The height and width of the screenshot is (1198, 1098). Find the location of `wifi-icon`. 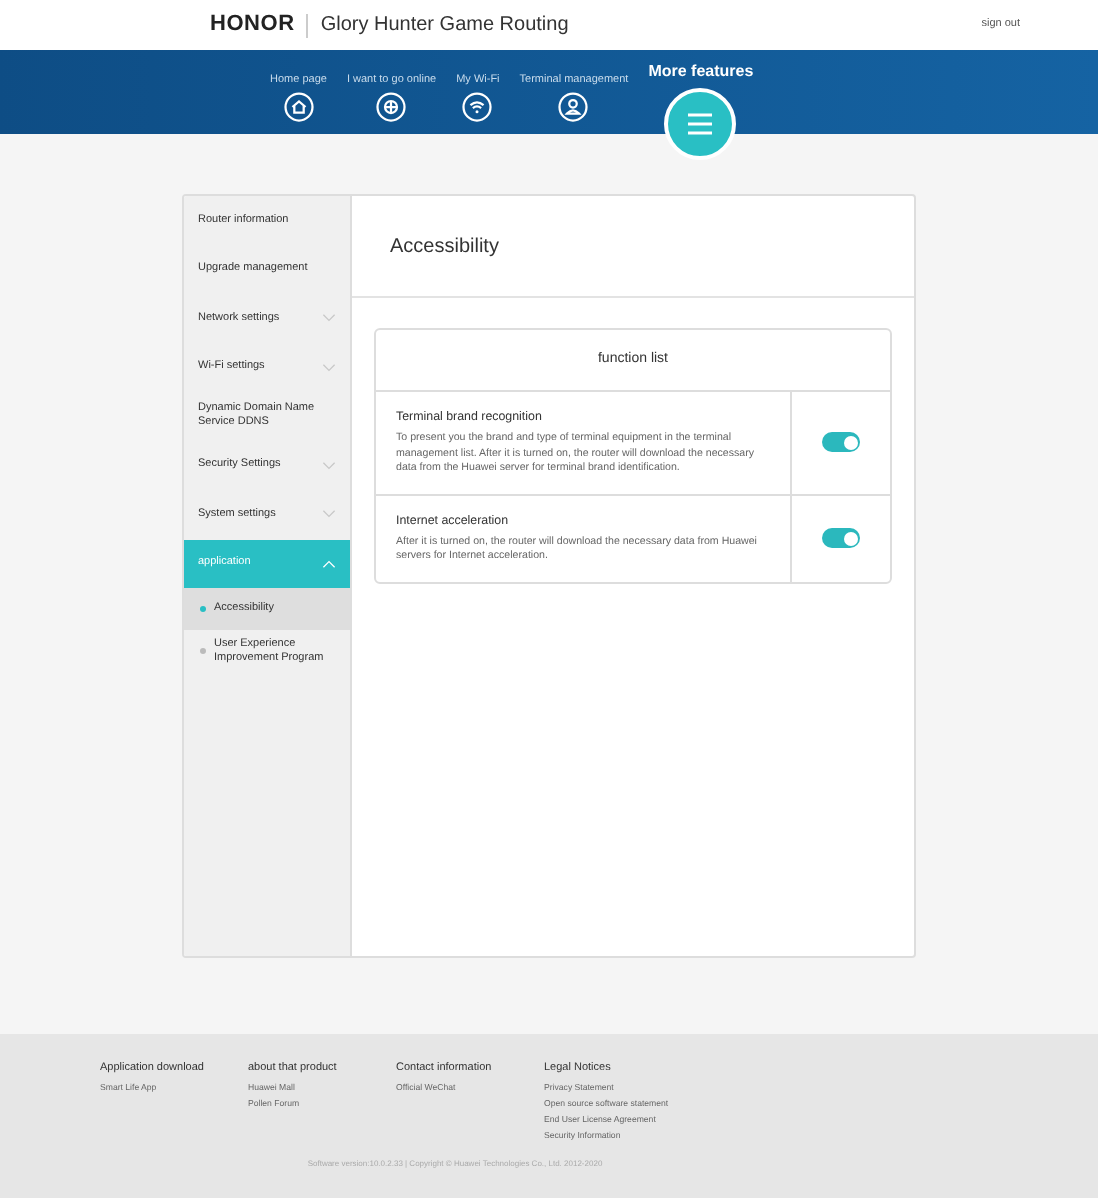

wifi-icon is located at coordinates (477, 107).